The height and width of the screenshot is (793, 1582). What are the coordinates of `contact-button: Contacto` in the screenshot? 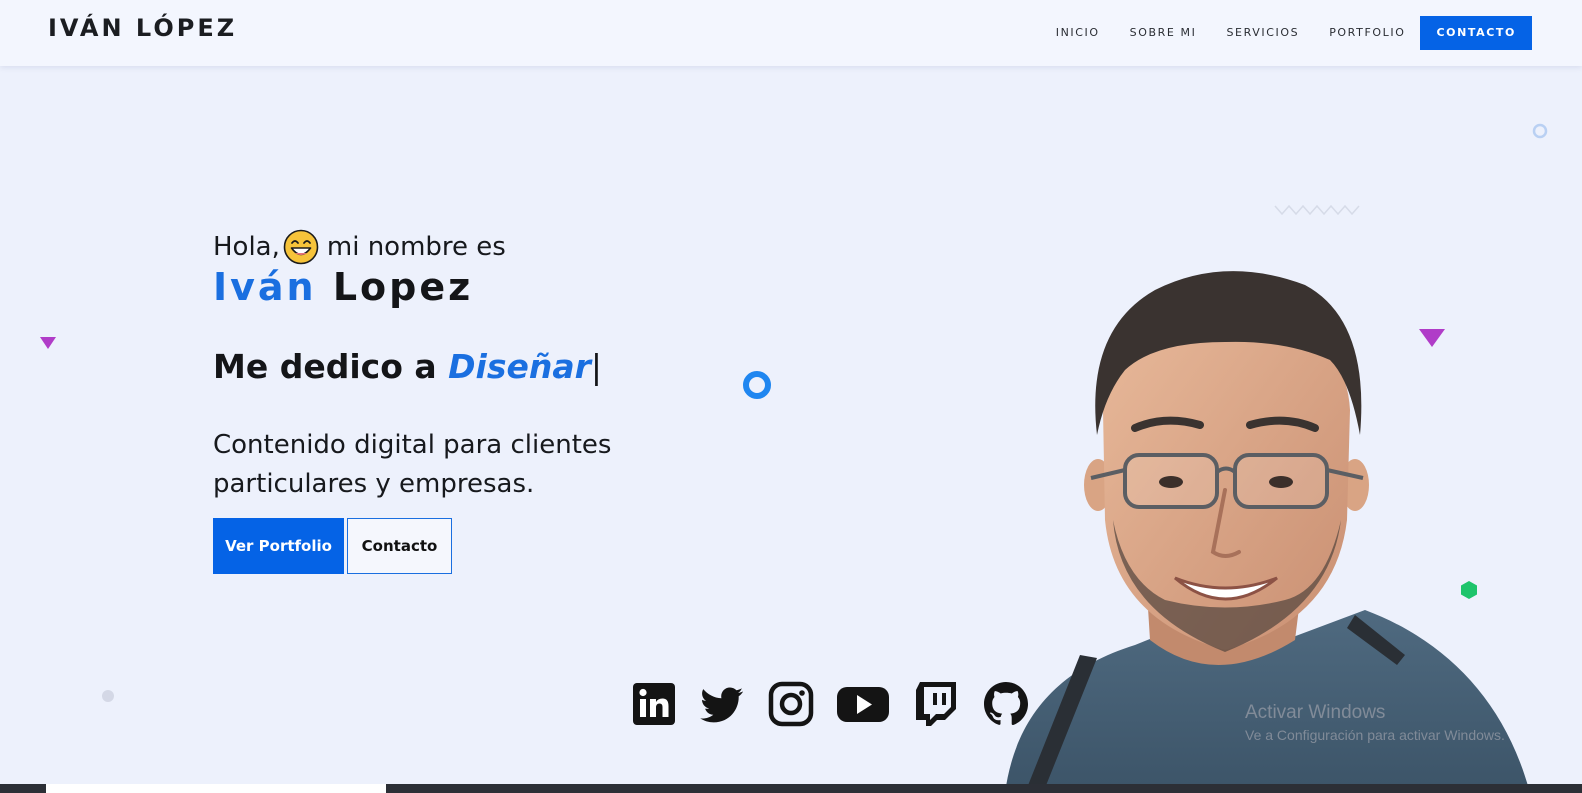 It's located at (399, 546).